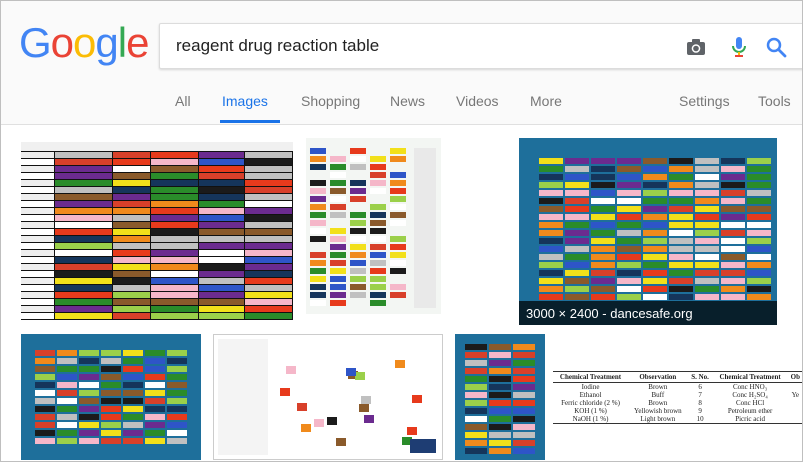 This screenshot has height=462, width=803. What do you see at coordinates (373, 226) in the screenshot?
I see `result-image-color-chart` at bounding box center [373, 226].